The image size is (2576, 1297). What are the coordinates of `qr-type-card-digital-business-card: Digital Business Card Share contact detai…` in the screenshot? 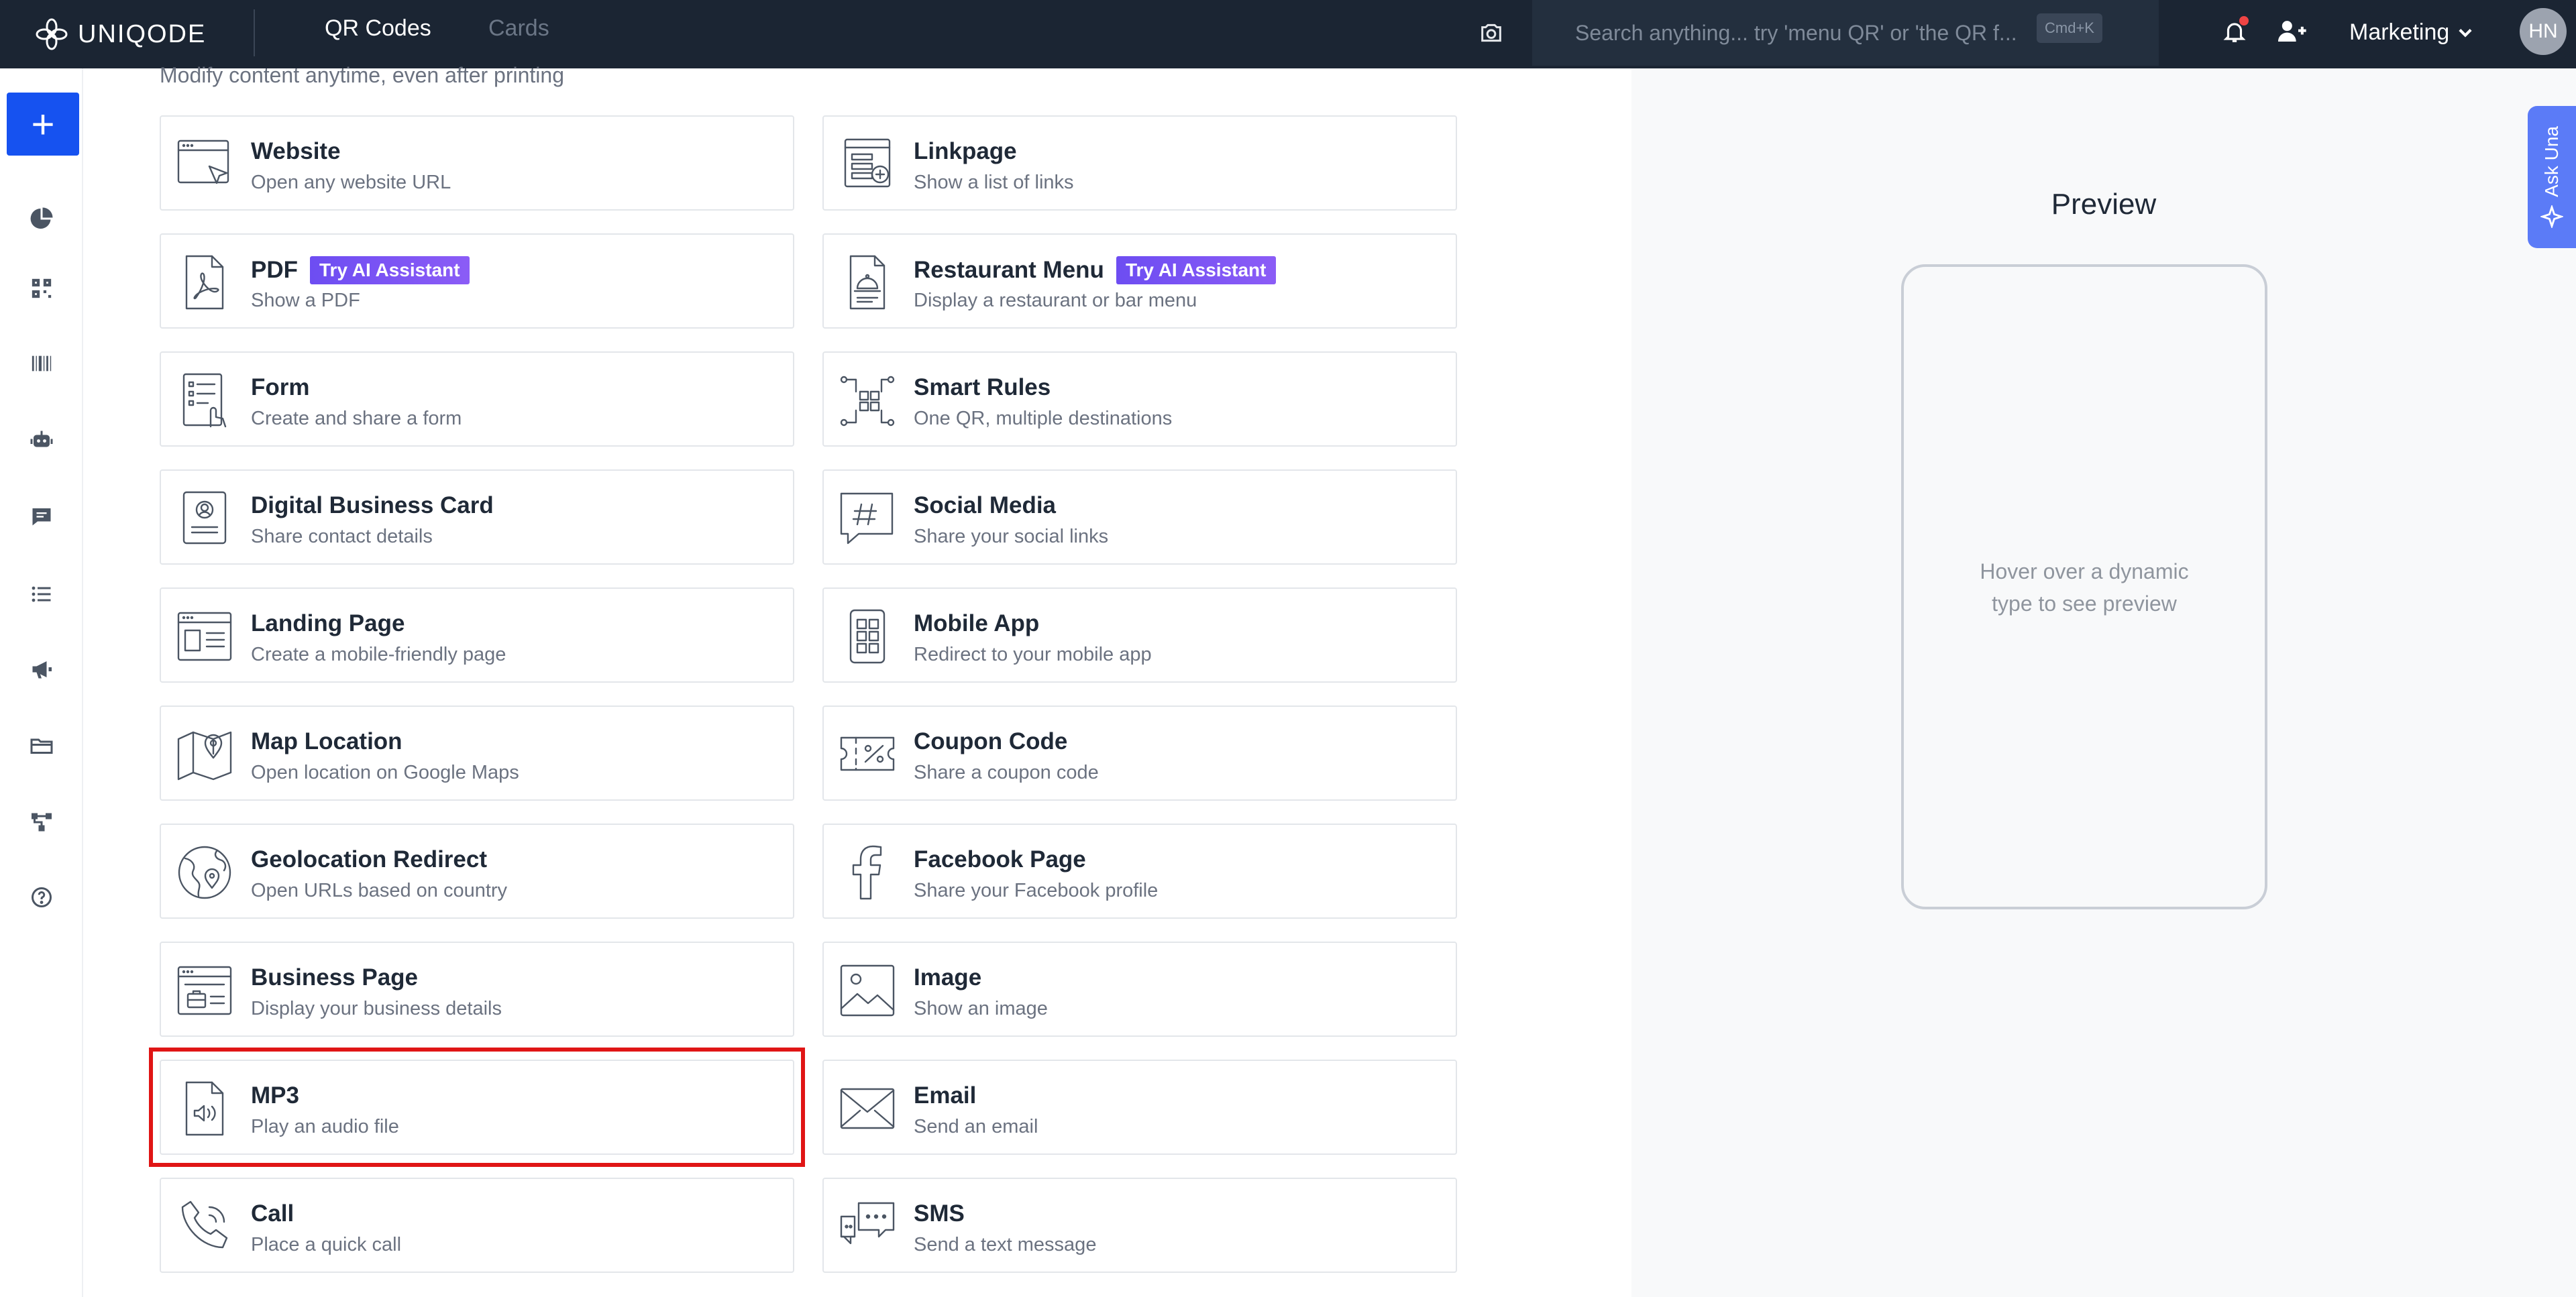 It's located at (477, 517).